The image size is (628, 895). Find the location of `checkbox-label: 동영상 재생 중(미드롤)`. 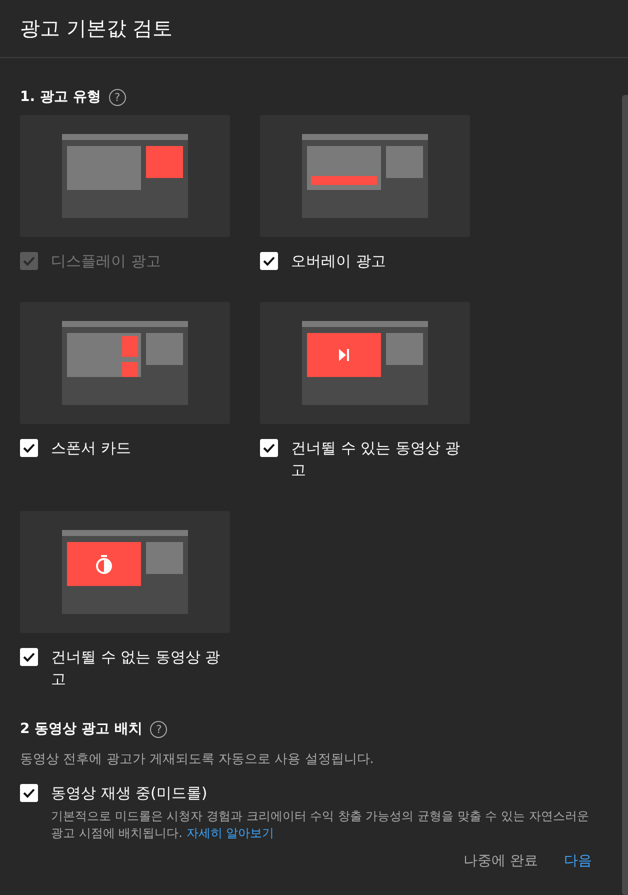

checkbox-label: 동영상 재생 중(미드롤) is located at coordinates (129, 793).